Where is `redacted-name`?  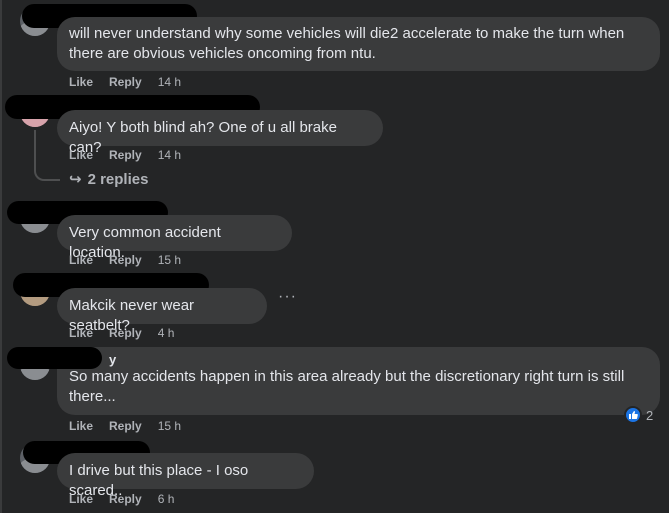
redacted-name is located at coordinates (54, 358).